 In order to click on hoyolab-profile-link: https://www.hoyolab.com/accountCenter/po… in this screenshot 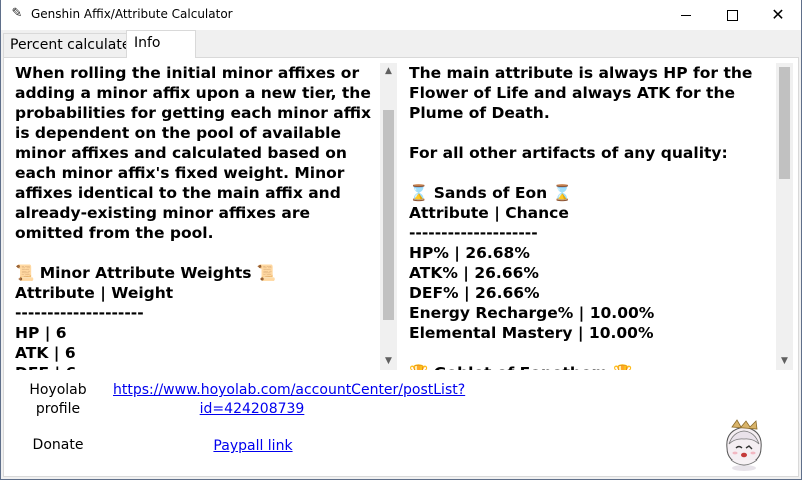, I will do `click(289, 400)`.